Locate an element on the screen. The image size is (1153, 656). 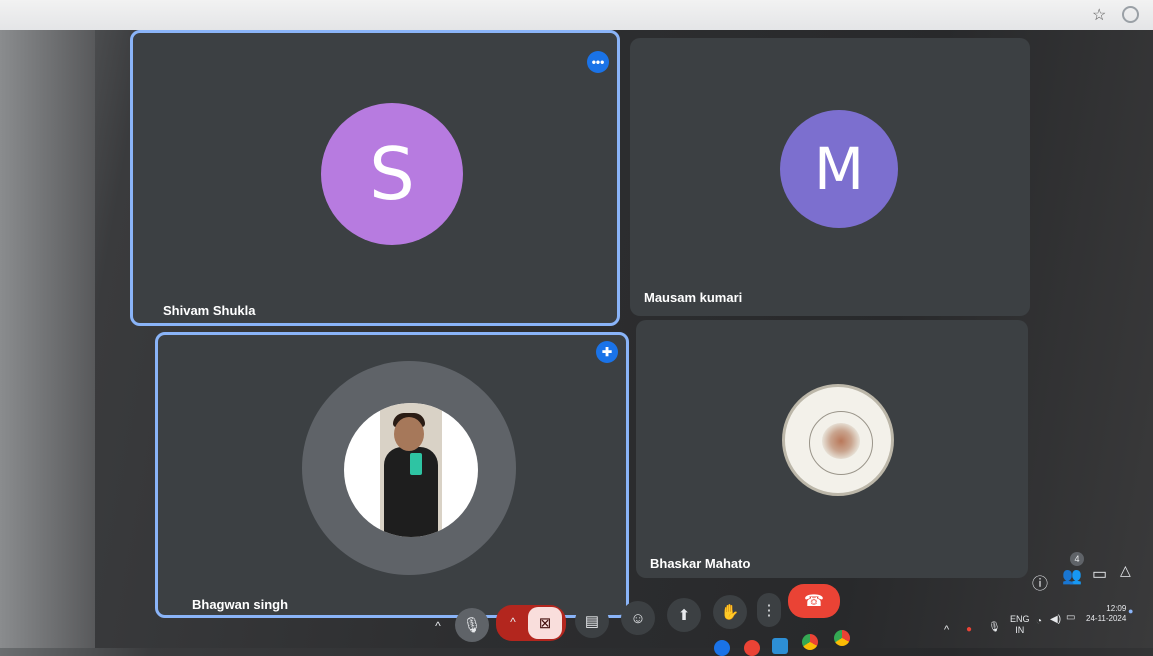
participant-name: Shivam Shukla is located at coordinates (209, 310).